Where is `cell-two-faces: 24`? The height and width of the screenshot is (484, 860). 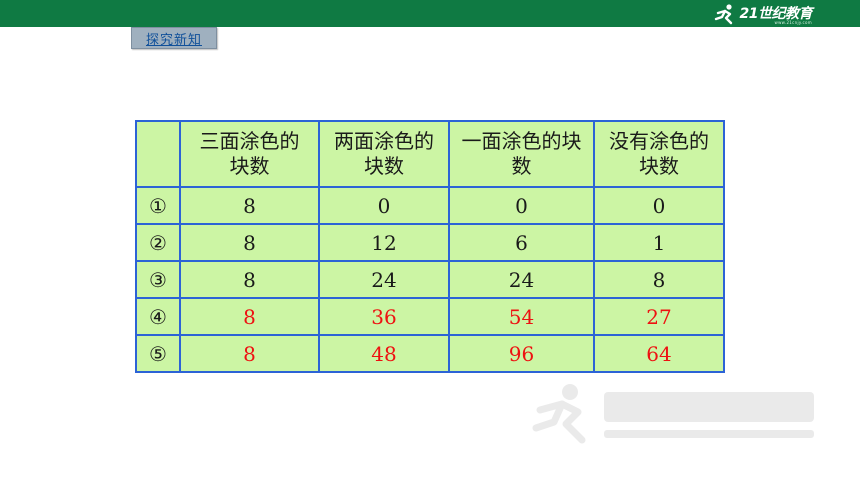 cell-two-faces: 24 is located at coordinates (384, 279).